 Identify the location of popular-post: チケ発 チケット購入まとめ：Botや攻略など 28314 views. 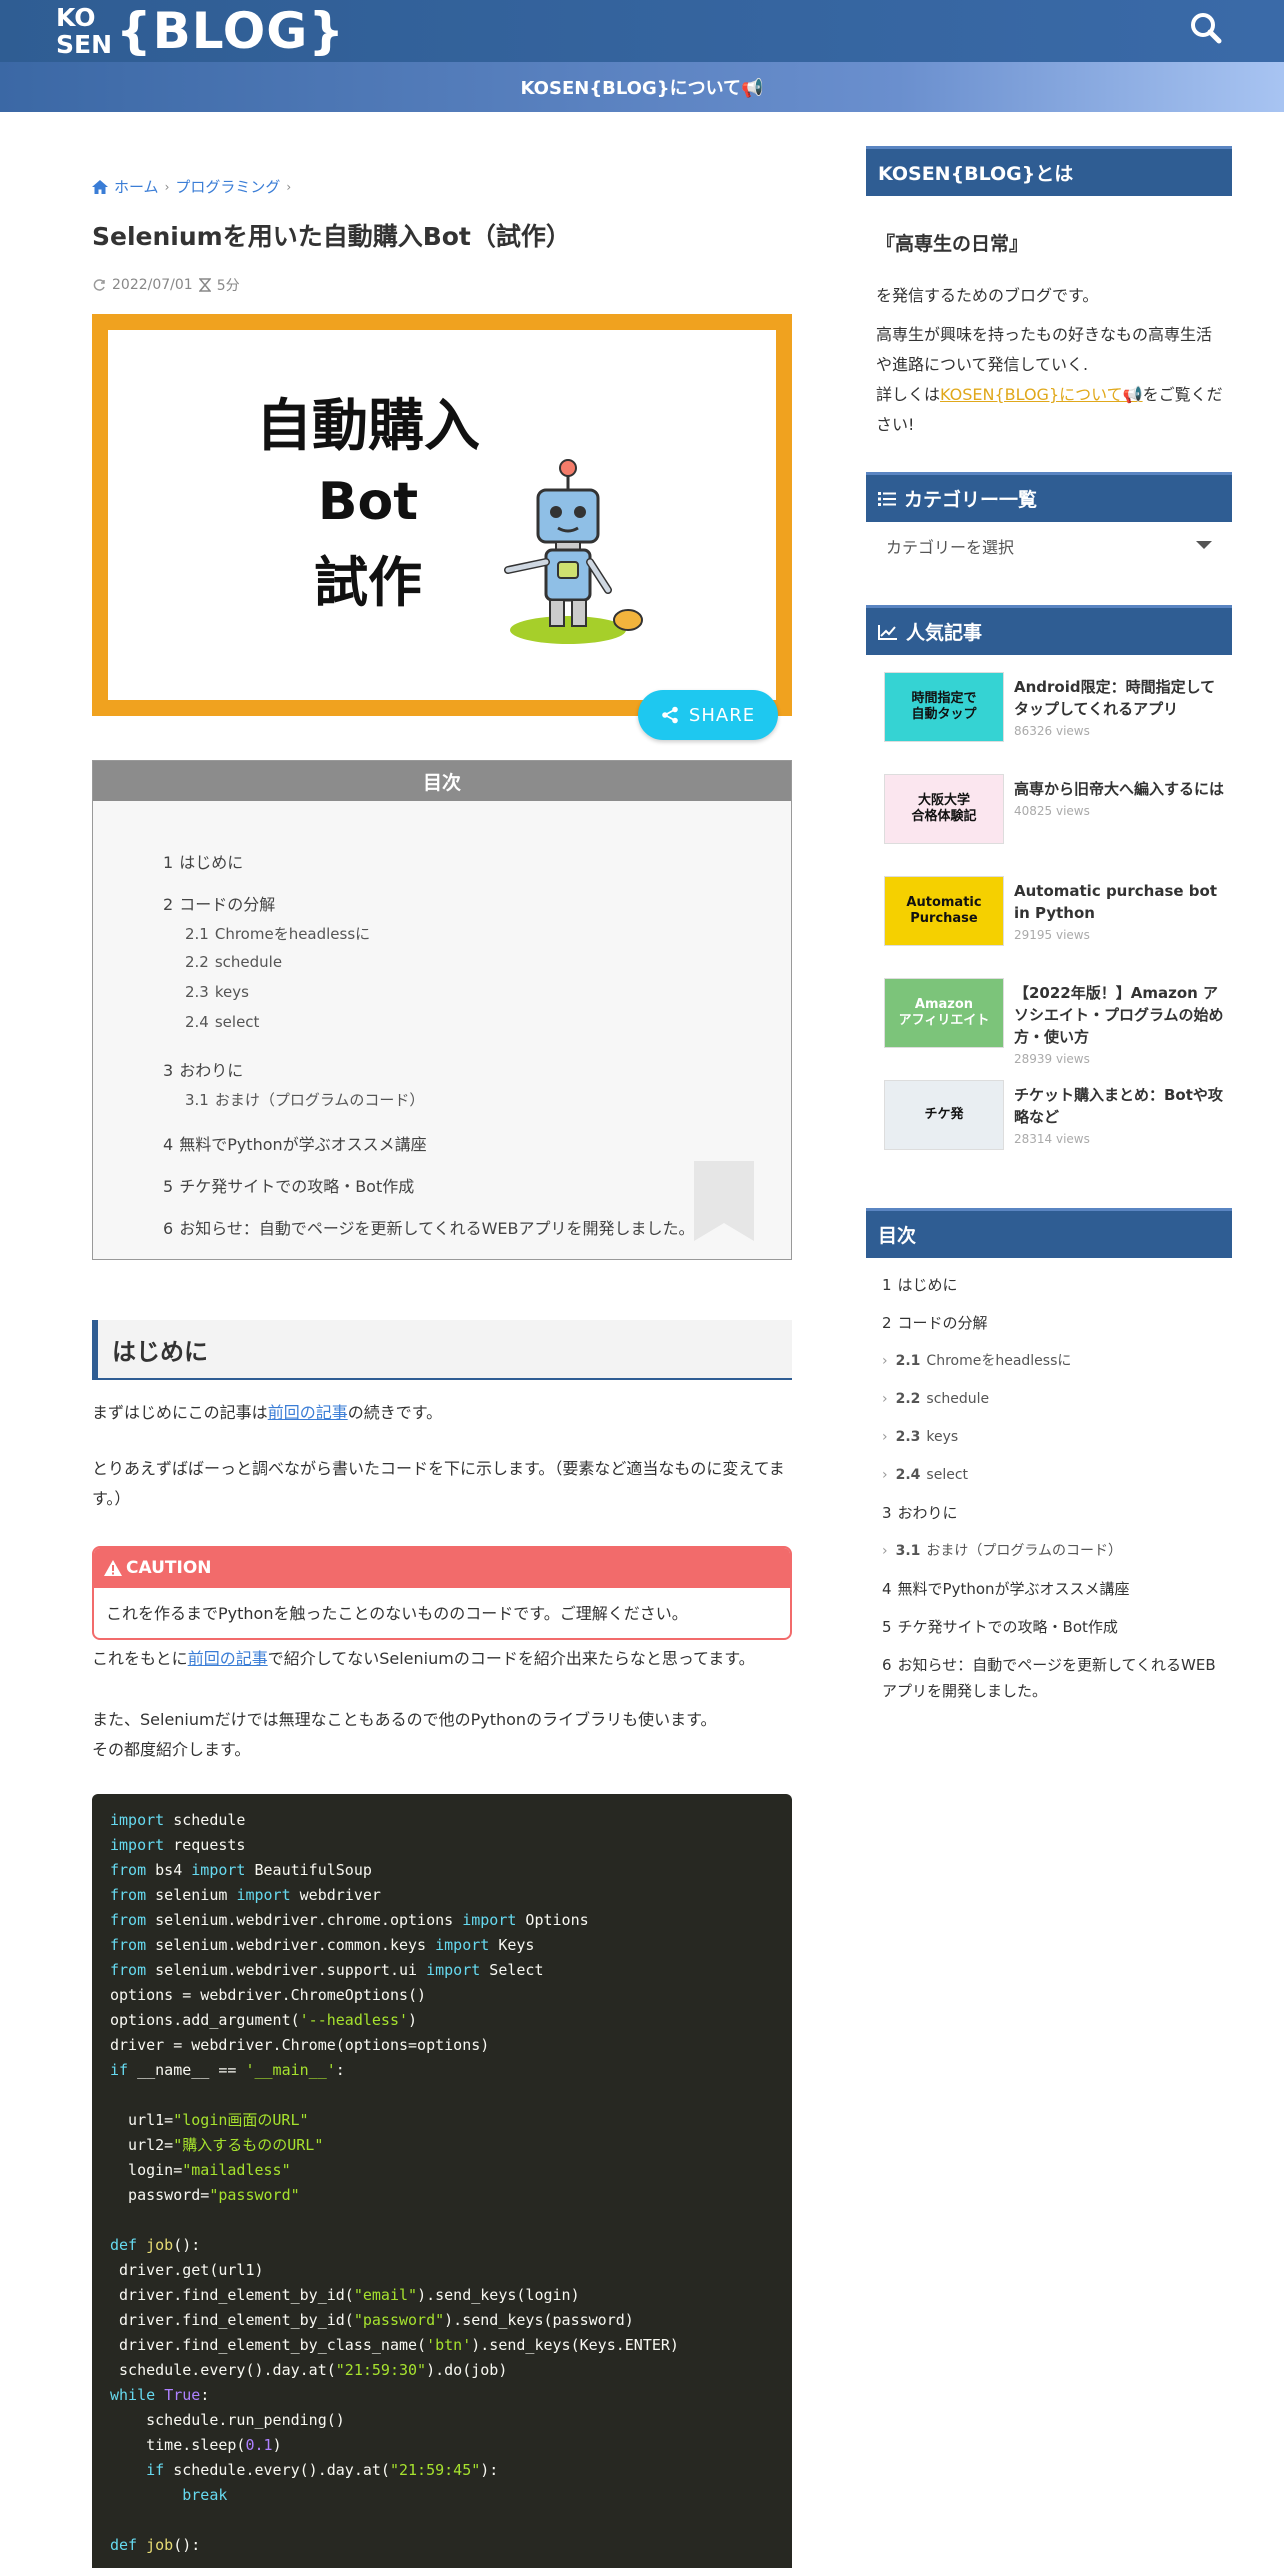
(1058, 1115).